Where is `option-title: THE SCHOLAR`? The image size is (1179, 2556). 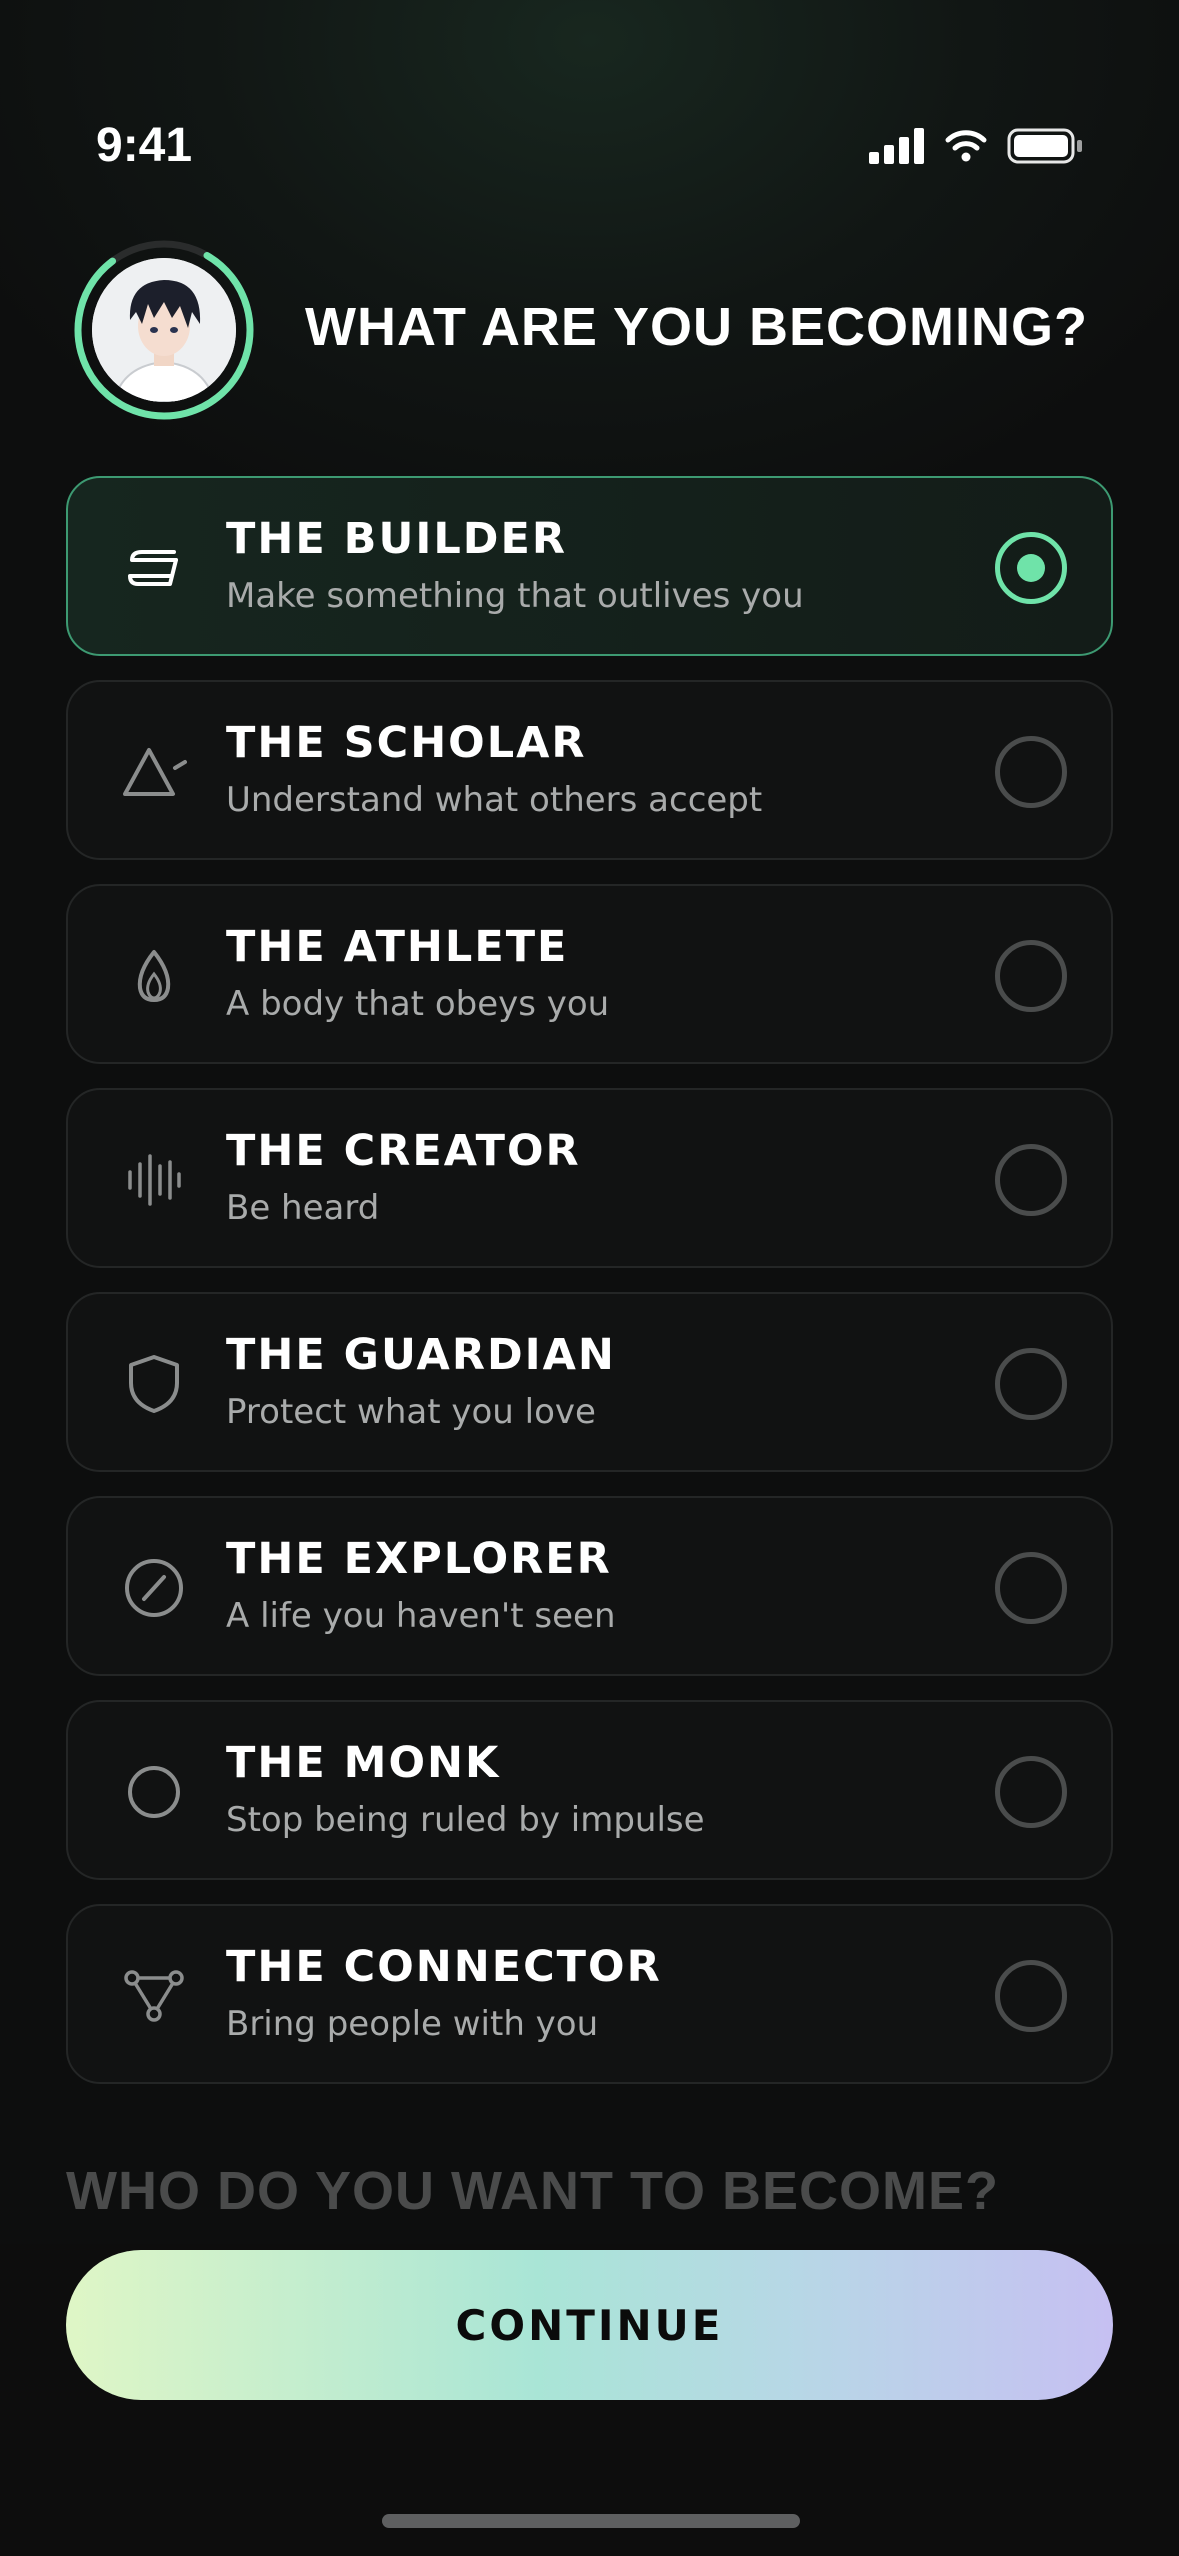
option-title: THE SCHOLAR is located at coordinates (406, 743).